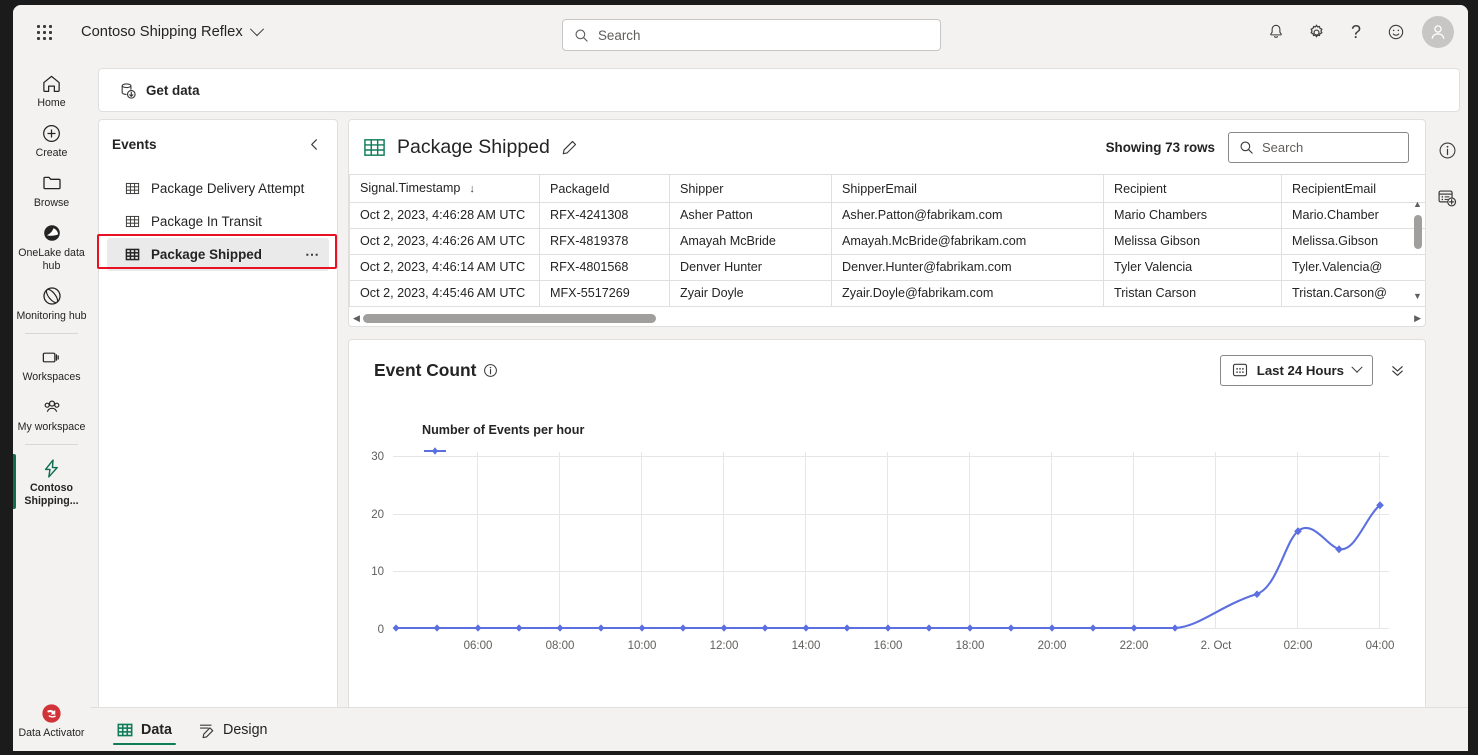  What do you see at coordinates (1447, 198) in the screenshot?
I see `add-report-icon` at bounding box center [1447, 198].